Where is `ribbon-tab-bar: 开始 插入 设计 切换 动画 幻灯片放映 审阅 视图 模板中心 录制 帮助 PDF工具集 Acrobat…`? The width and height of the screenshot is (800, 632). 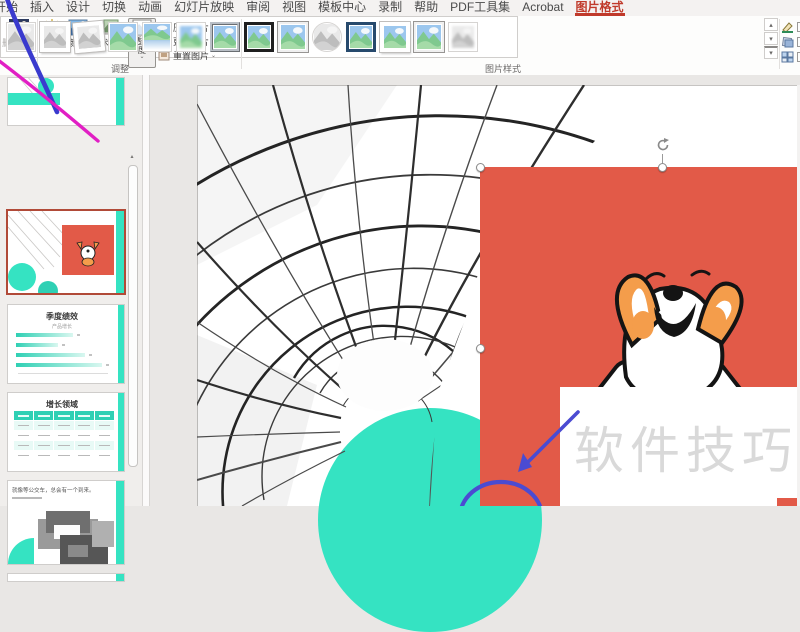 ribbon-tab-bar: 开始 插入 设计 切换 动画 幻灯片放映 审阅 视图 模板中心 录制 帮助 PDF工具集 Acrobat… is located at coordinates (400, 8).